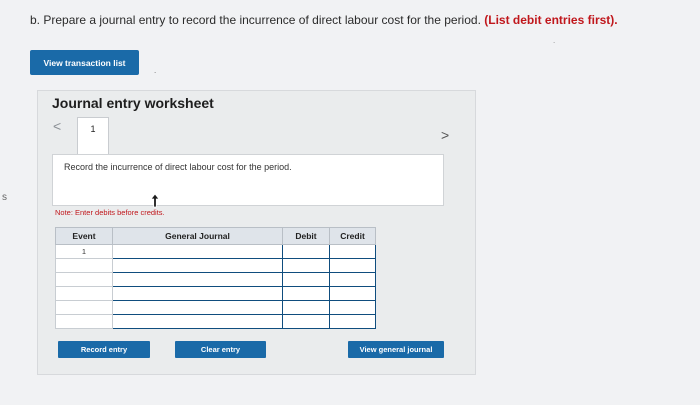  What do you see at coordinates (133, 103) in the screenshot?
I see `worksheet-title: Journal entry worksheet` at bounding box center [133, 103].